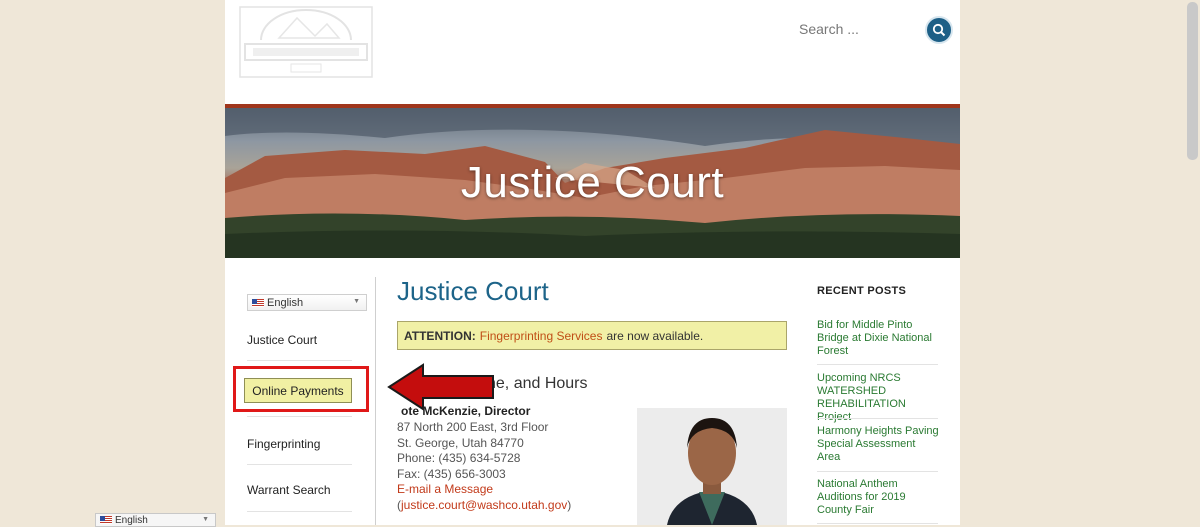  Describe the element at coordinates (289, 490) in the screenshot. I see `sidebar-item-warrant-search: Warrant Search` at that location.